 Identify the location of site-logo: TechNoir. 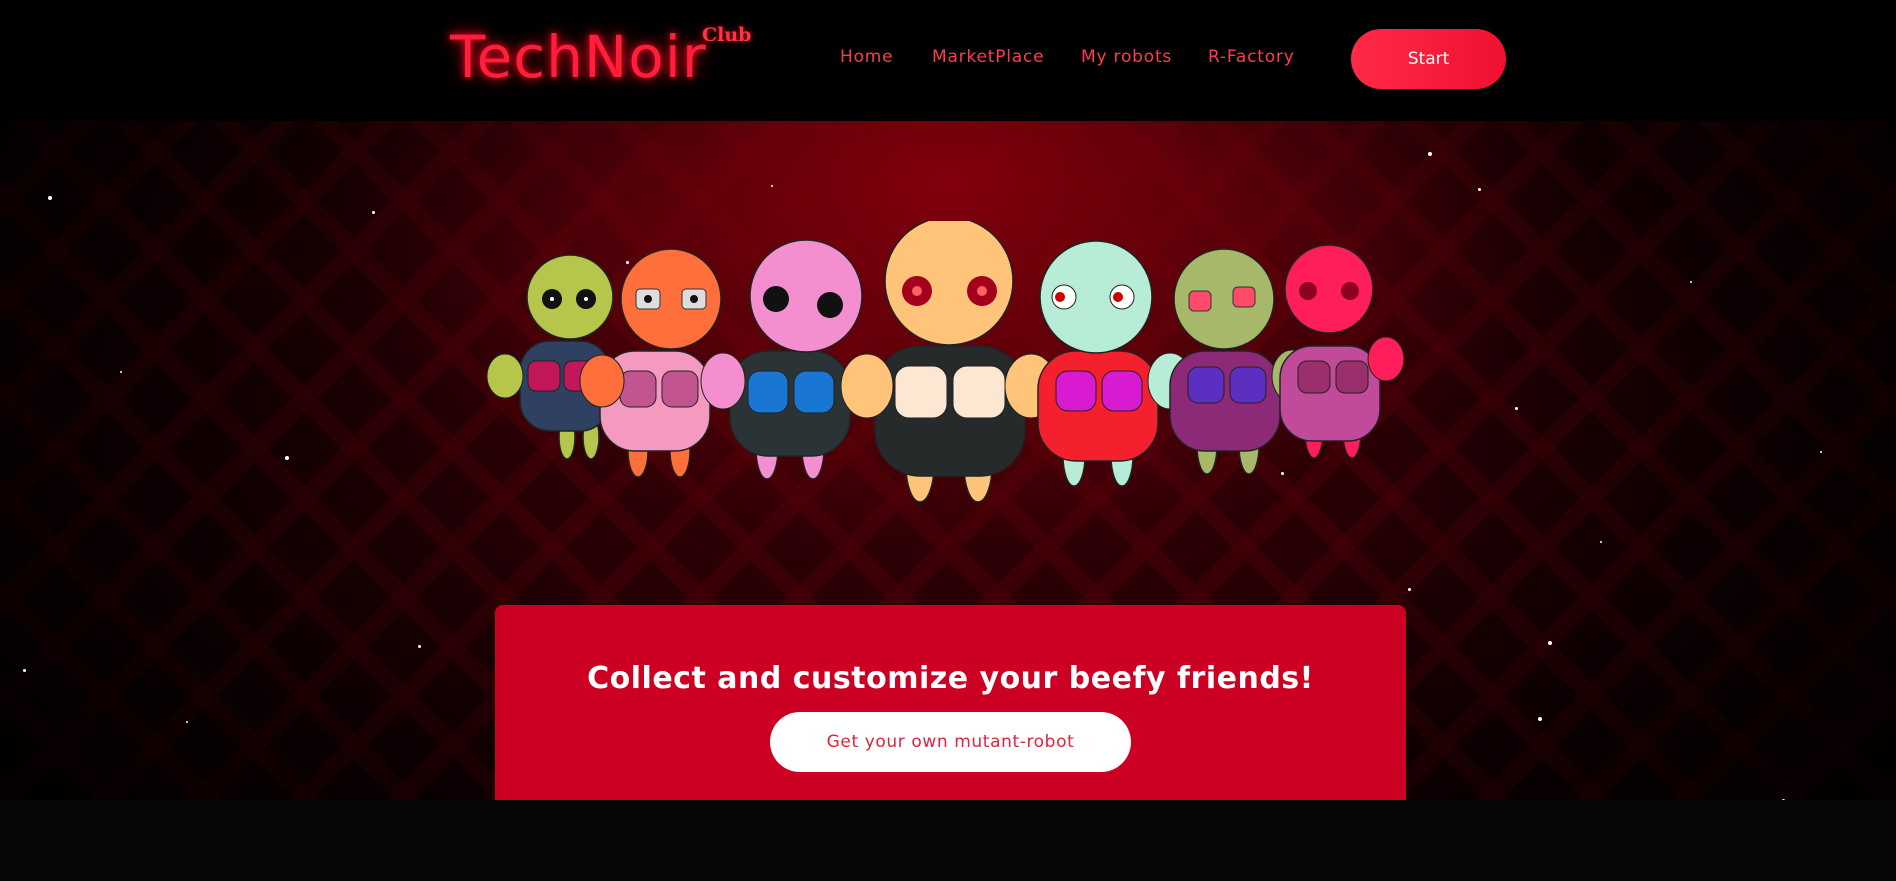
(578, 57).